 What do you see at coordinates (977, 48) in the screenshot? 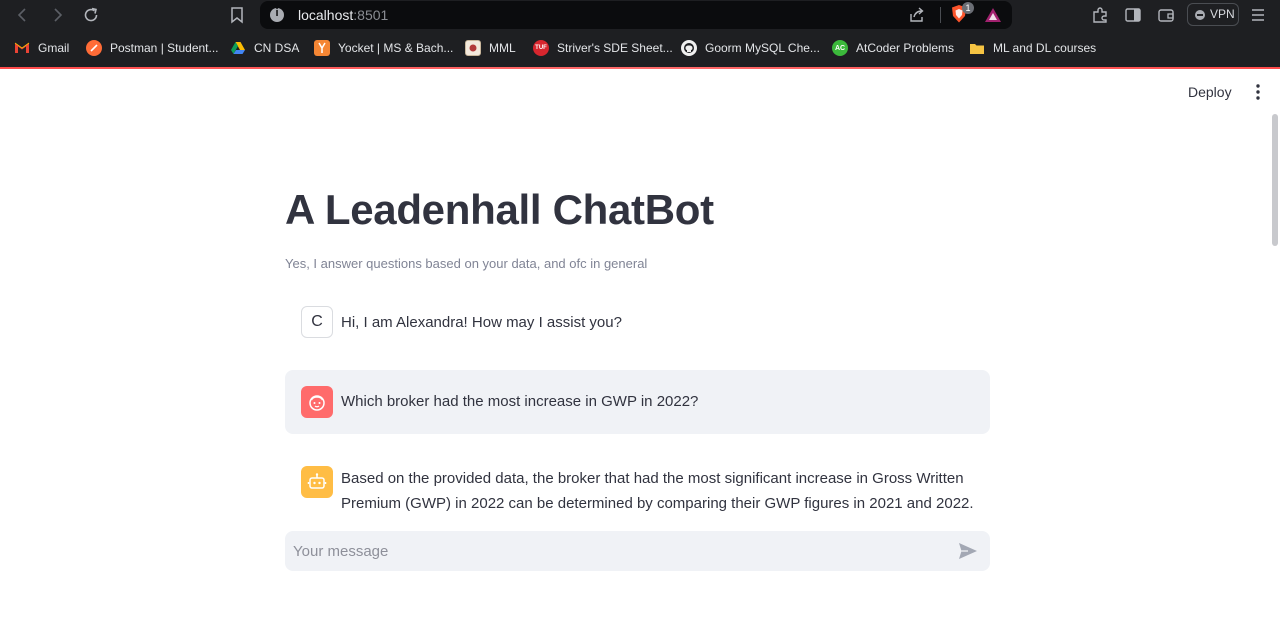
I see `folder-icon` at bounding box center [977, 48].